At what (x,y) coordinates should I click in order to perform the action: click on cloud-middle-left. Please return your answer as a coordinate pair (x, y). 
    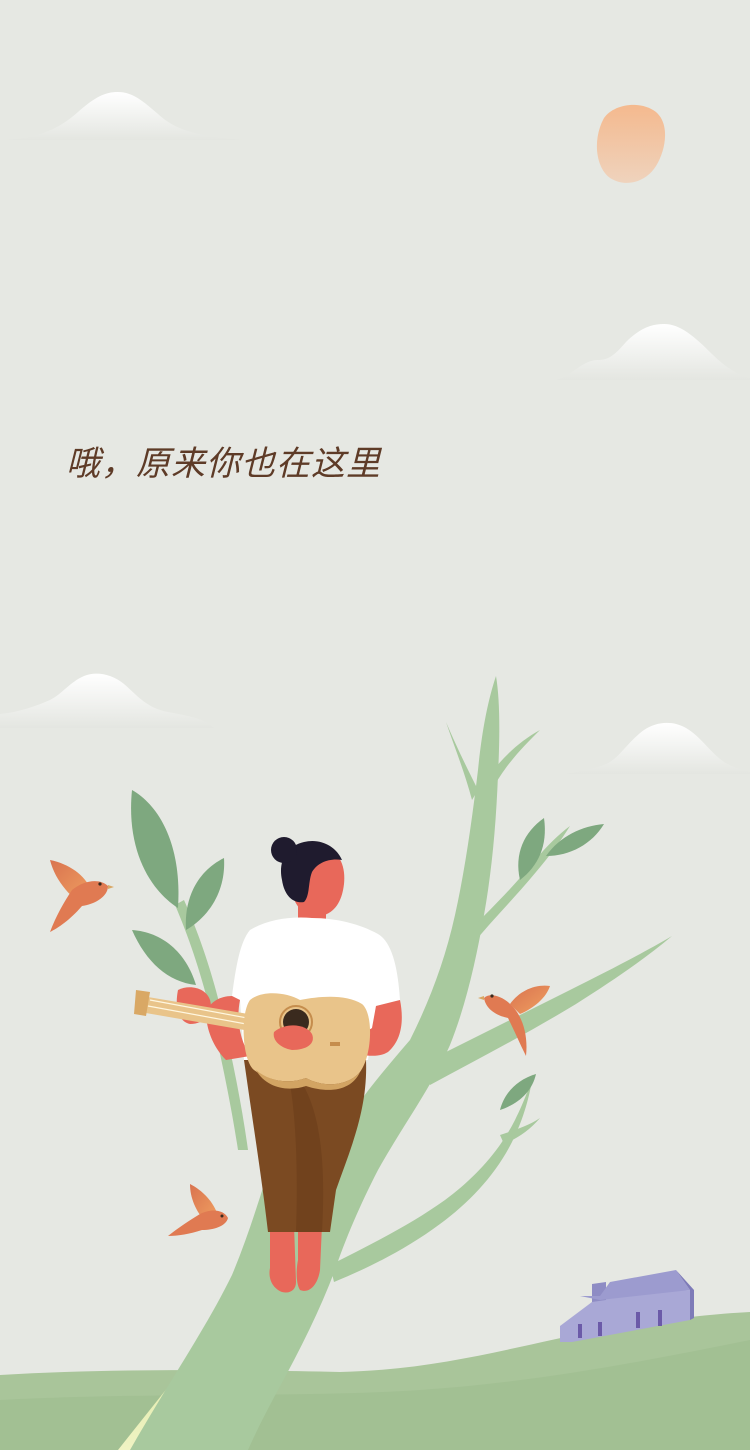
    Looking at the image, I should click on (107, 700).